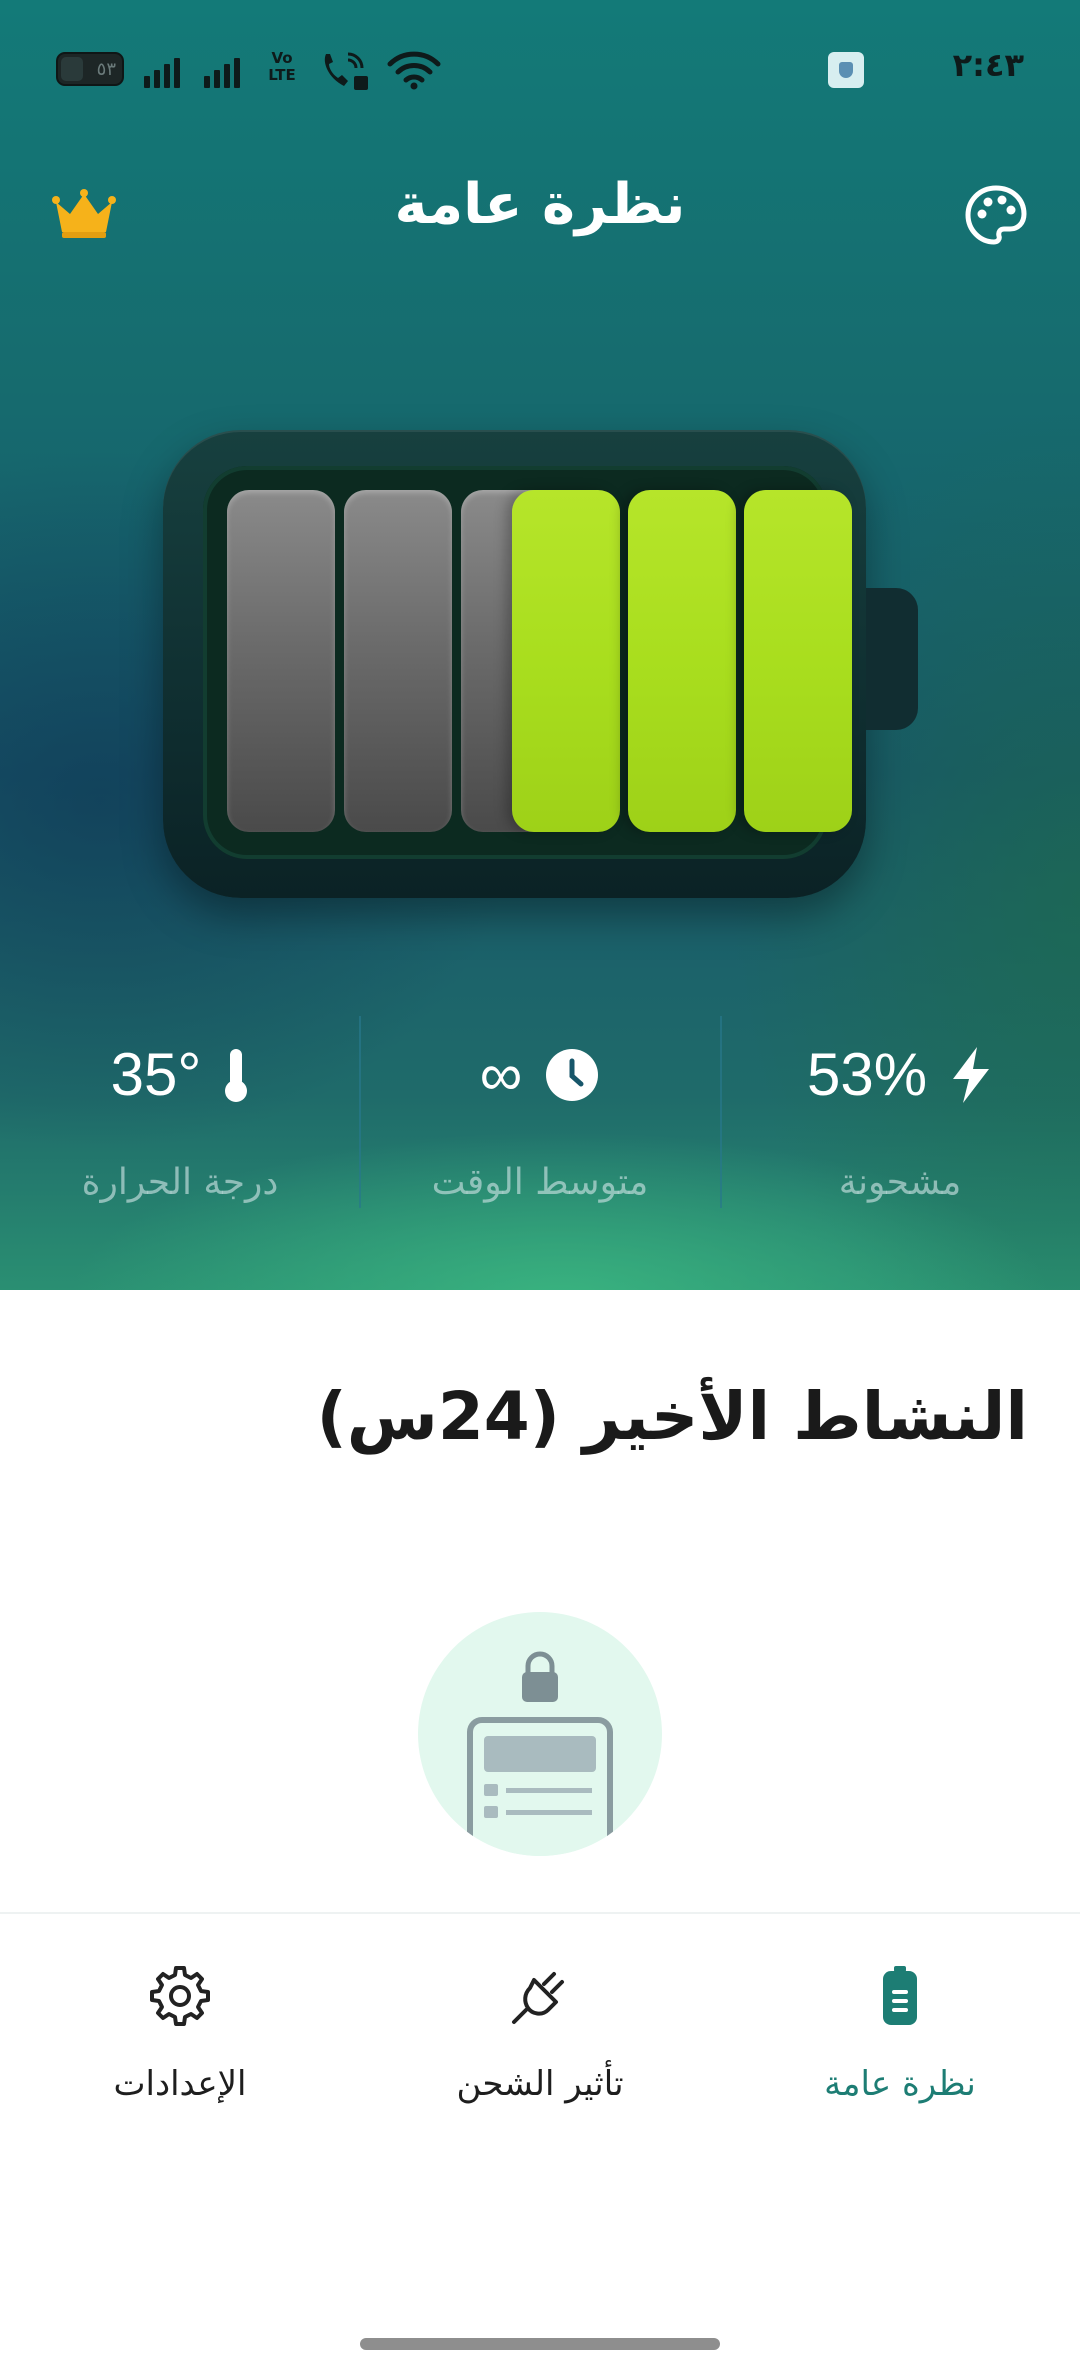 This screenshot has width=1080, height=2372. I want to click on thermometer-icon, so click(236, 1075).